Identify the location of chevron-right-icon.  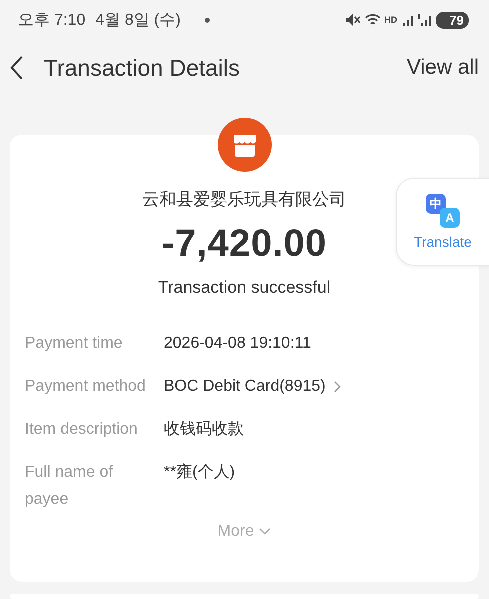
(337, 386).